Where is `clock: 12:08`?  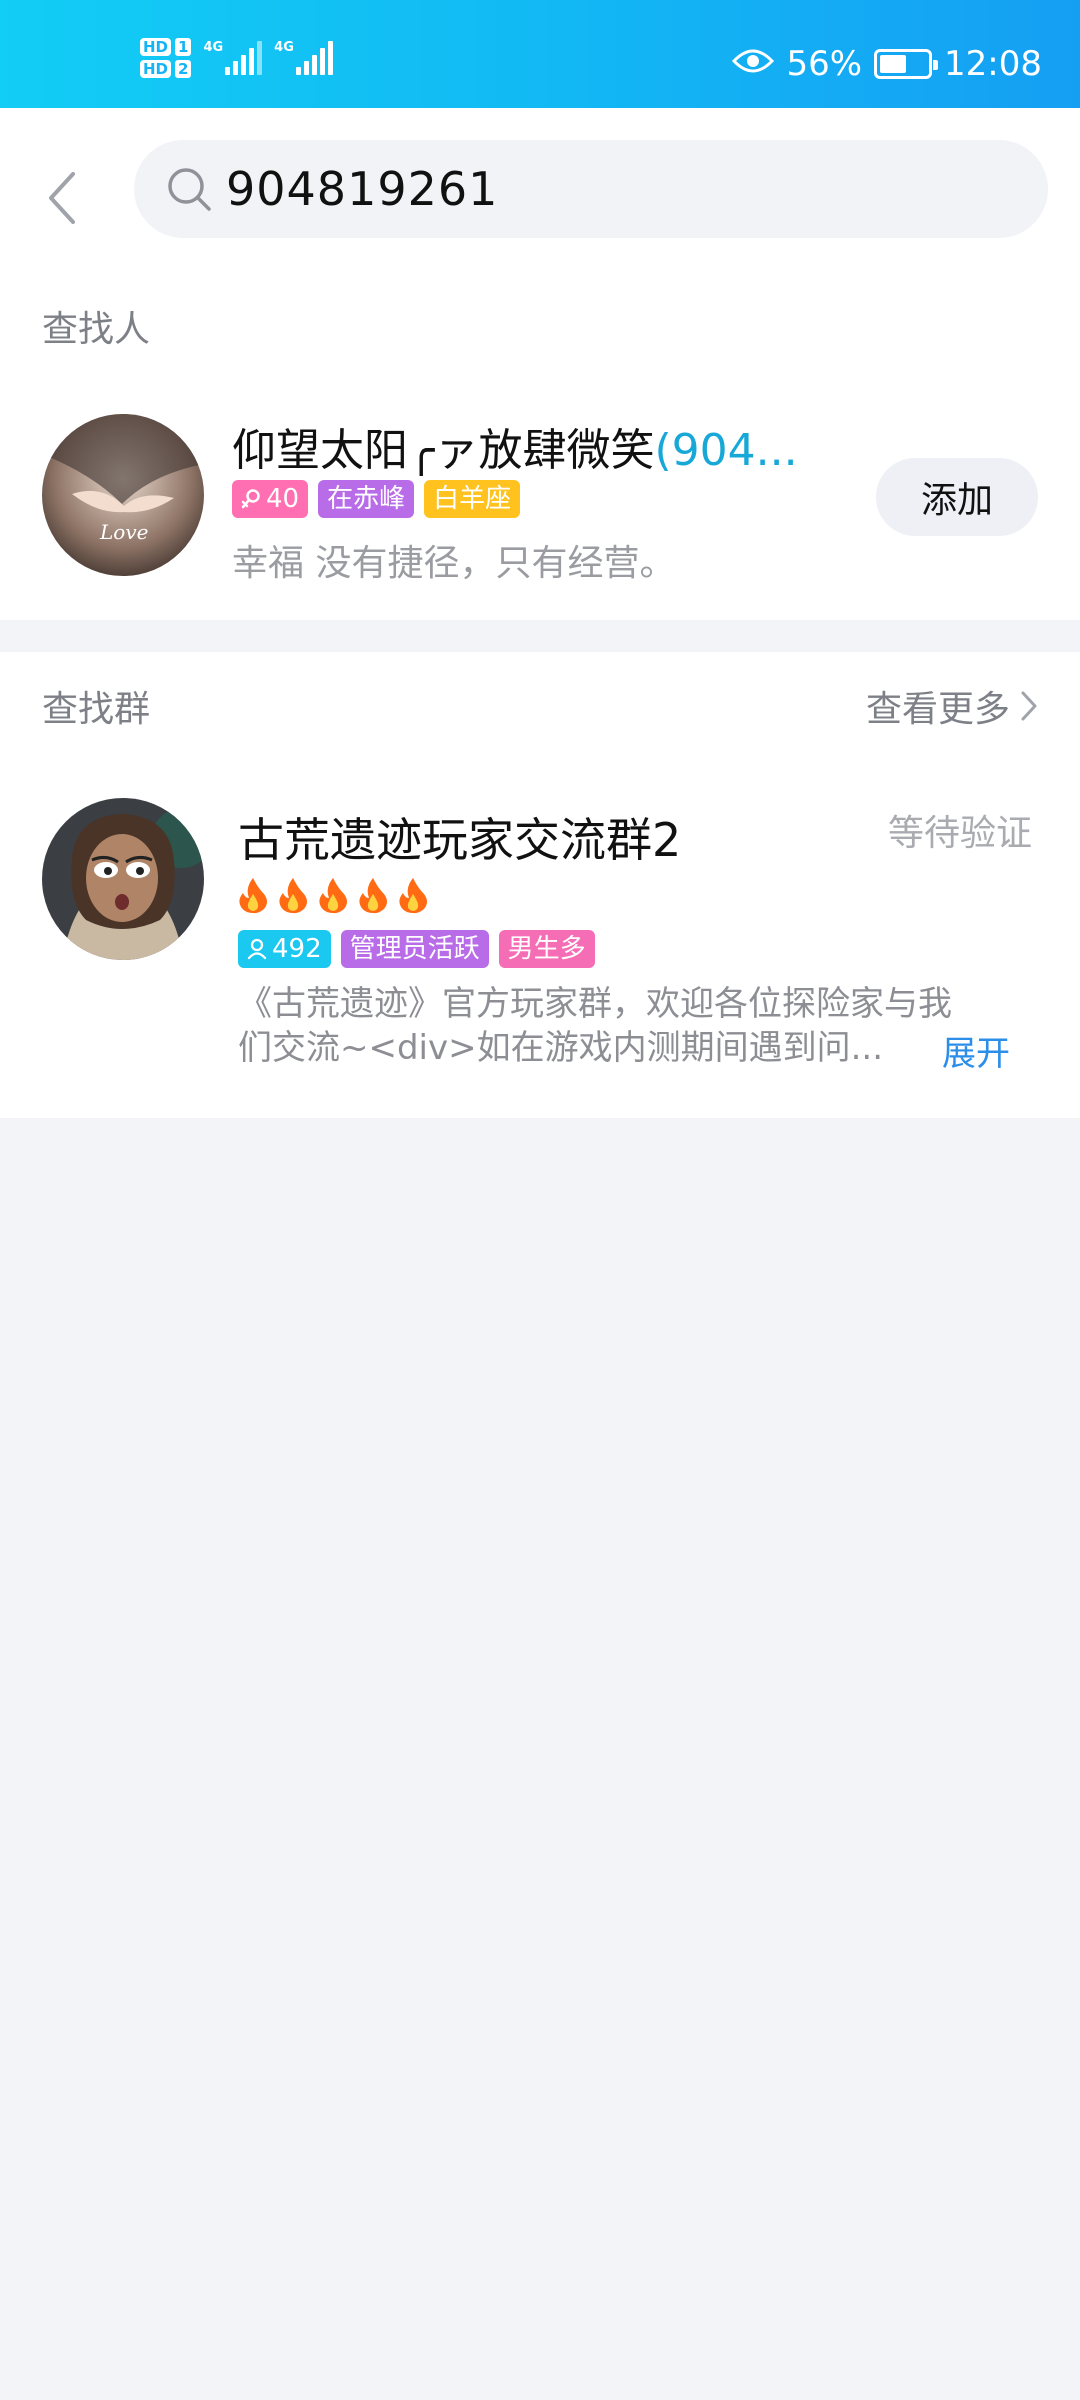
clock: 12:08 is located at coordinates (993, 64).